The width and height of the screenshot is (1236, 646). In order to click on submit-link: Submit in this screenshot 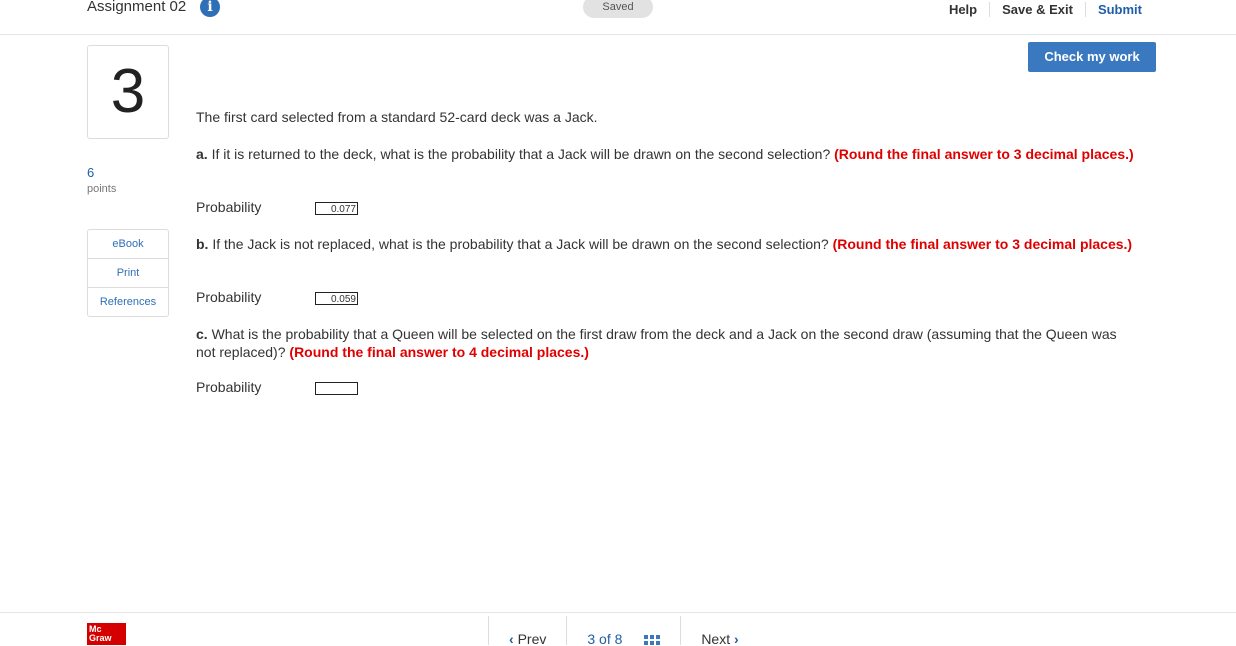, I will do `click(1119, 9)`.